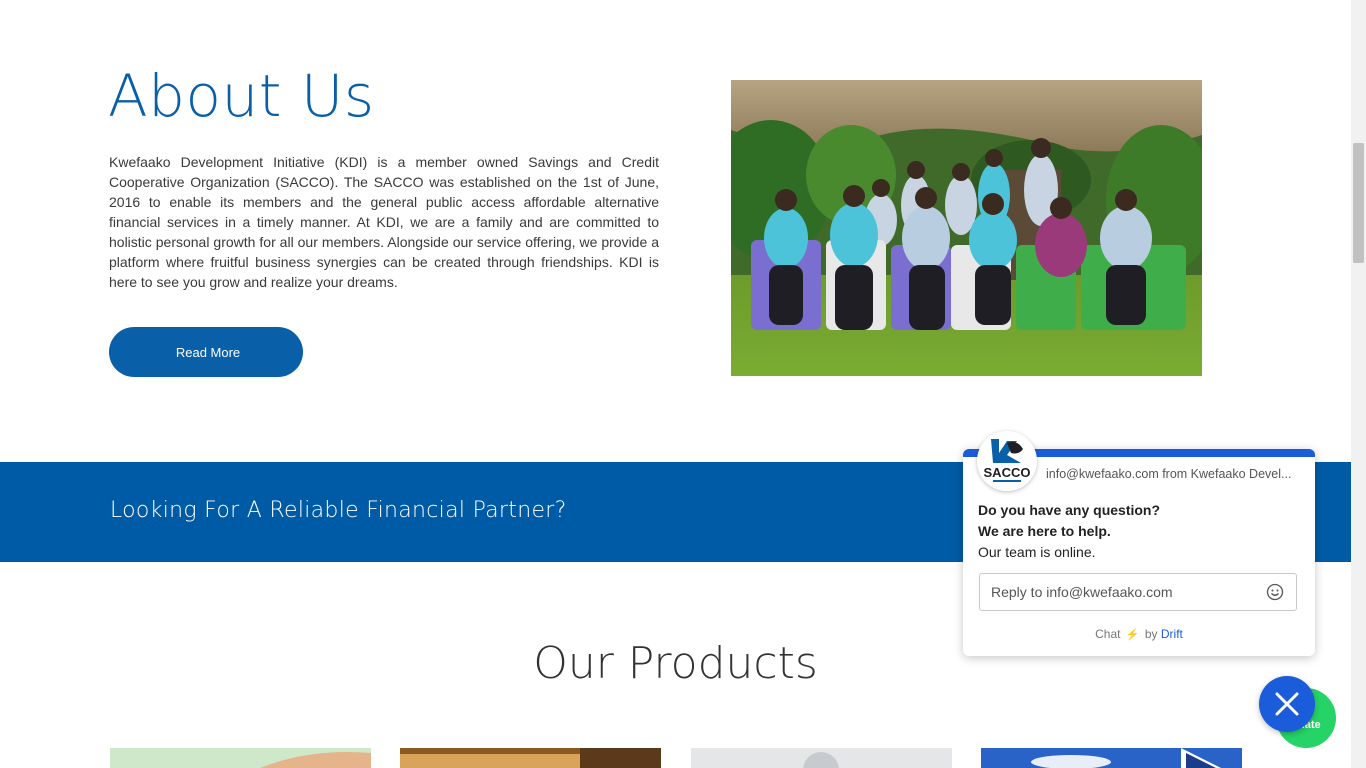  I want to click on drift-link: Drift, so click(1172, 634).